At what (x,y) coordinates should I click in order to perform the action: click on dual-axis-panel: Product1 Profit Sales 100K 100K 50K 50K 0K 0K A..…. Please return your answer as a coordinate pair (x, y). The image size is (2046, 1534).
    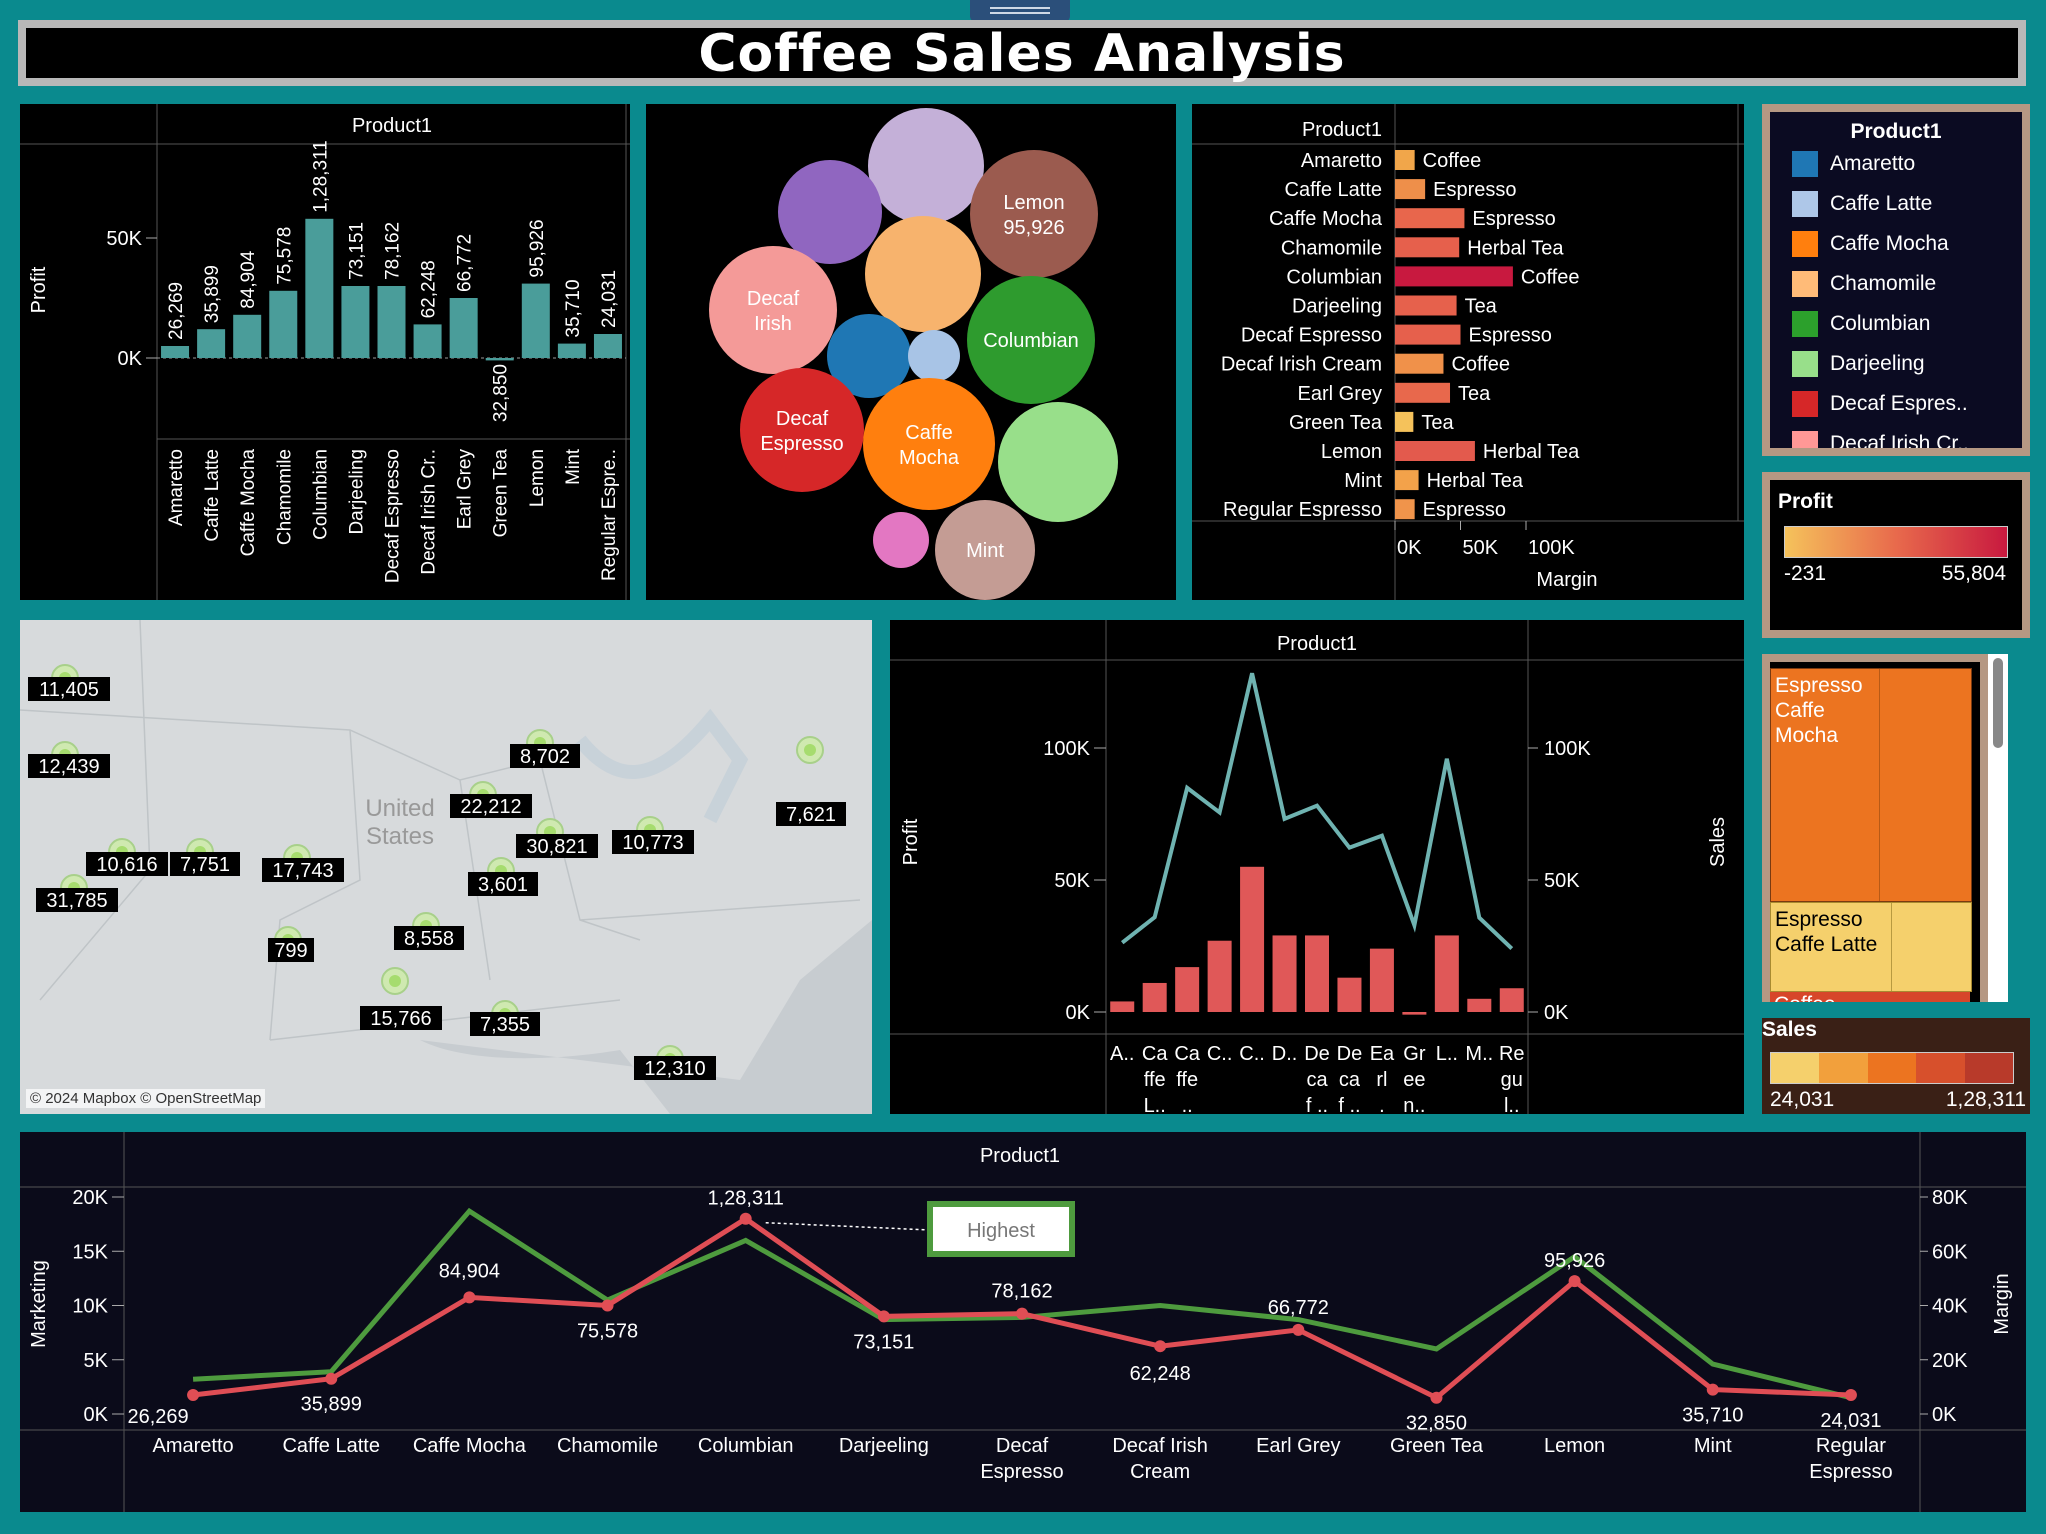
    Looking at the image, I should click on (1317, 867).